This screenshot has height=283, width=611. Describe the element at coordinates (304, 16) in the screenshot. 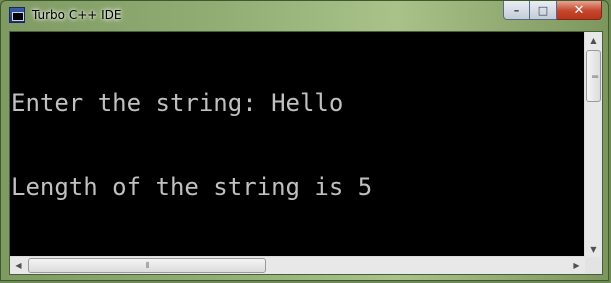

I see `title-bar: Turbo C++ IDE – □ ✕` at that location.